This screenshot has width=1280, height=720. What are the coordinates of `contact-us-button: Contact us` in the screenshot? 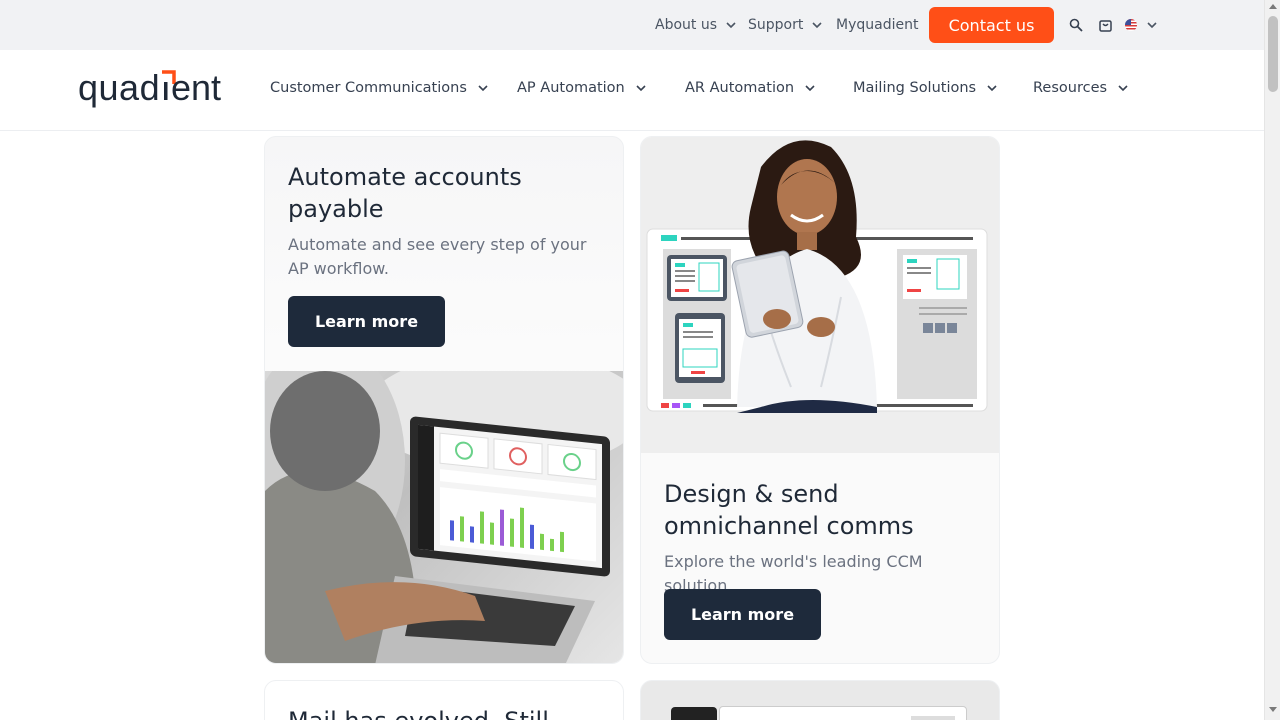 It's located at (991, 25).